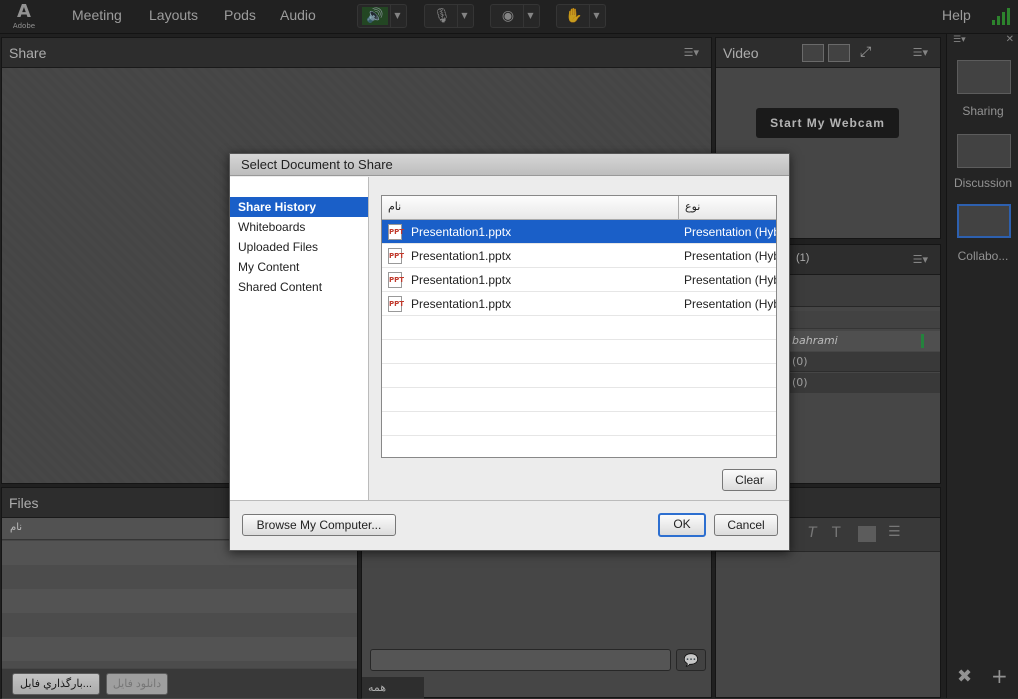 The image size is (1018, 699). I want to click on document-list-header: نام نوع, so click(579, 208).